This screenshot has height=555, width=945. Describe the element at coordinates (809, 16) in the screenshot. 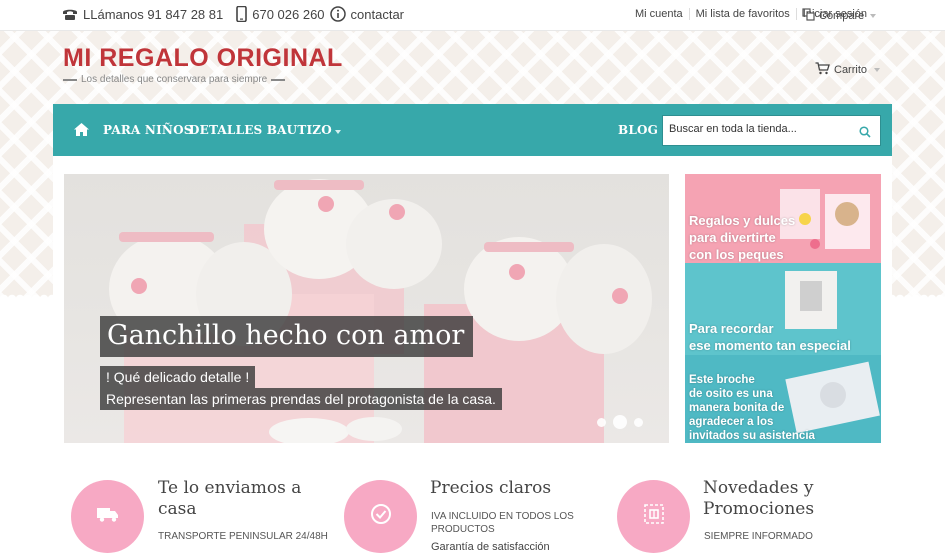

I see `compare-icon` at that location.